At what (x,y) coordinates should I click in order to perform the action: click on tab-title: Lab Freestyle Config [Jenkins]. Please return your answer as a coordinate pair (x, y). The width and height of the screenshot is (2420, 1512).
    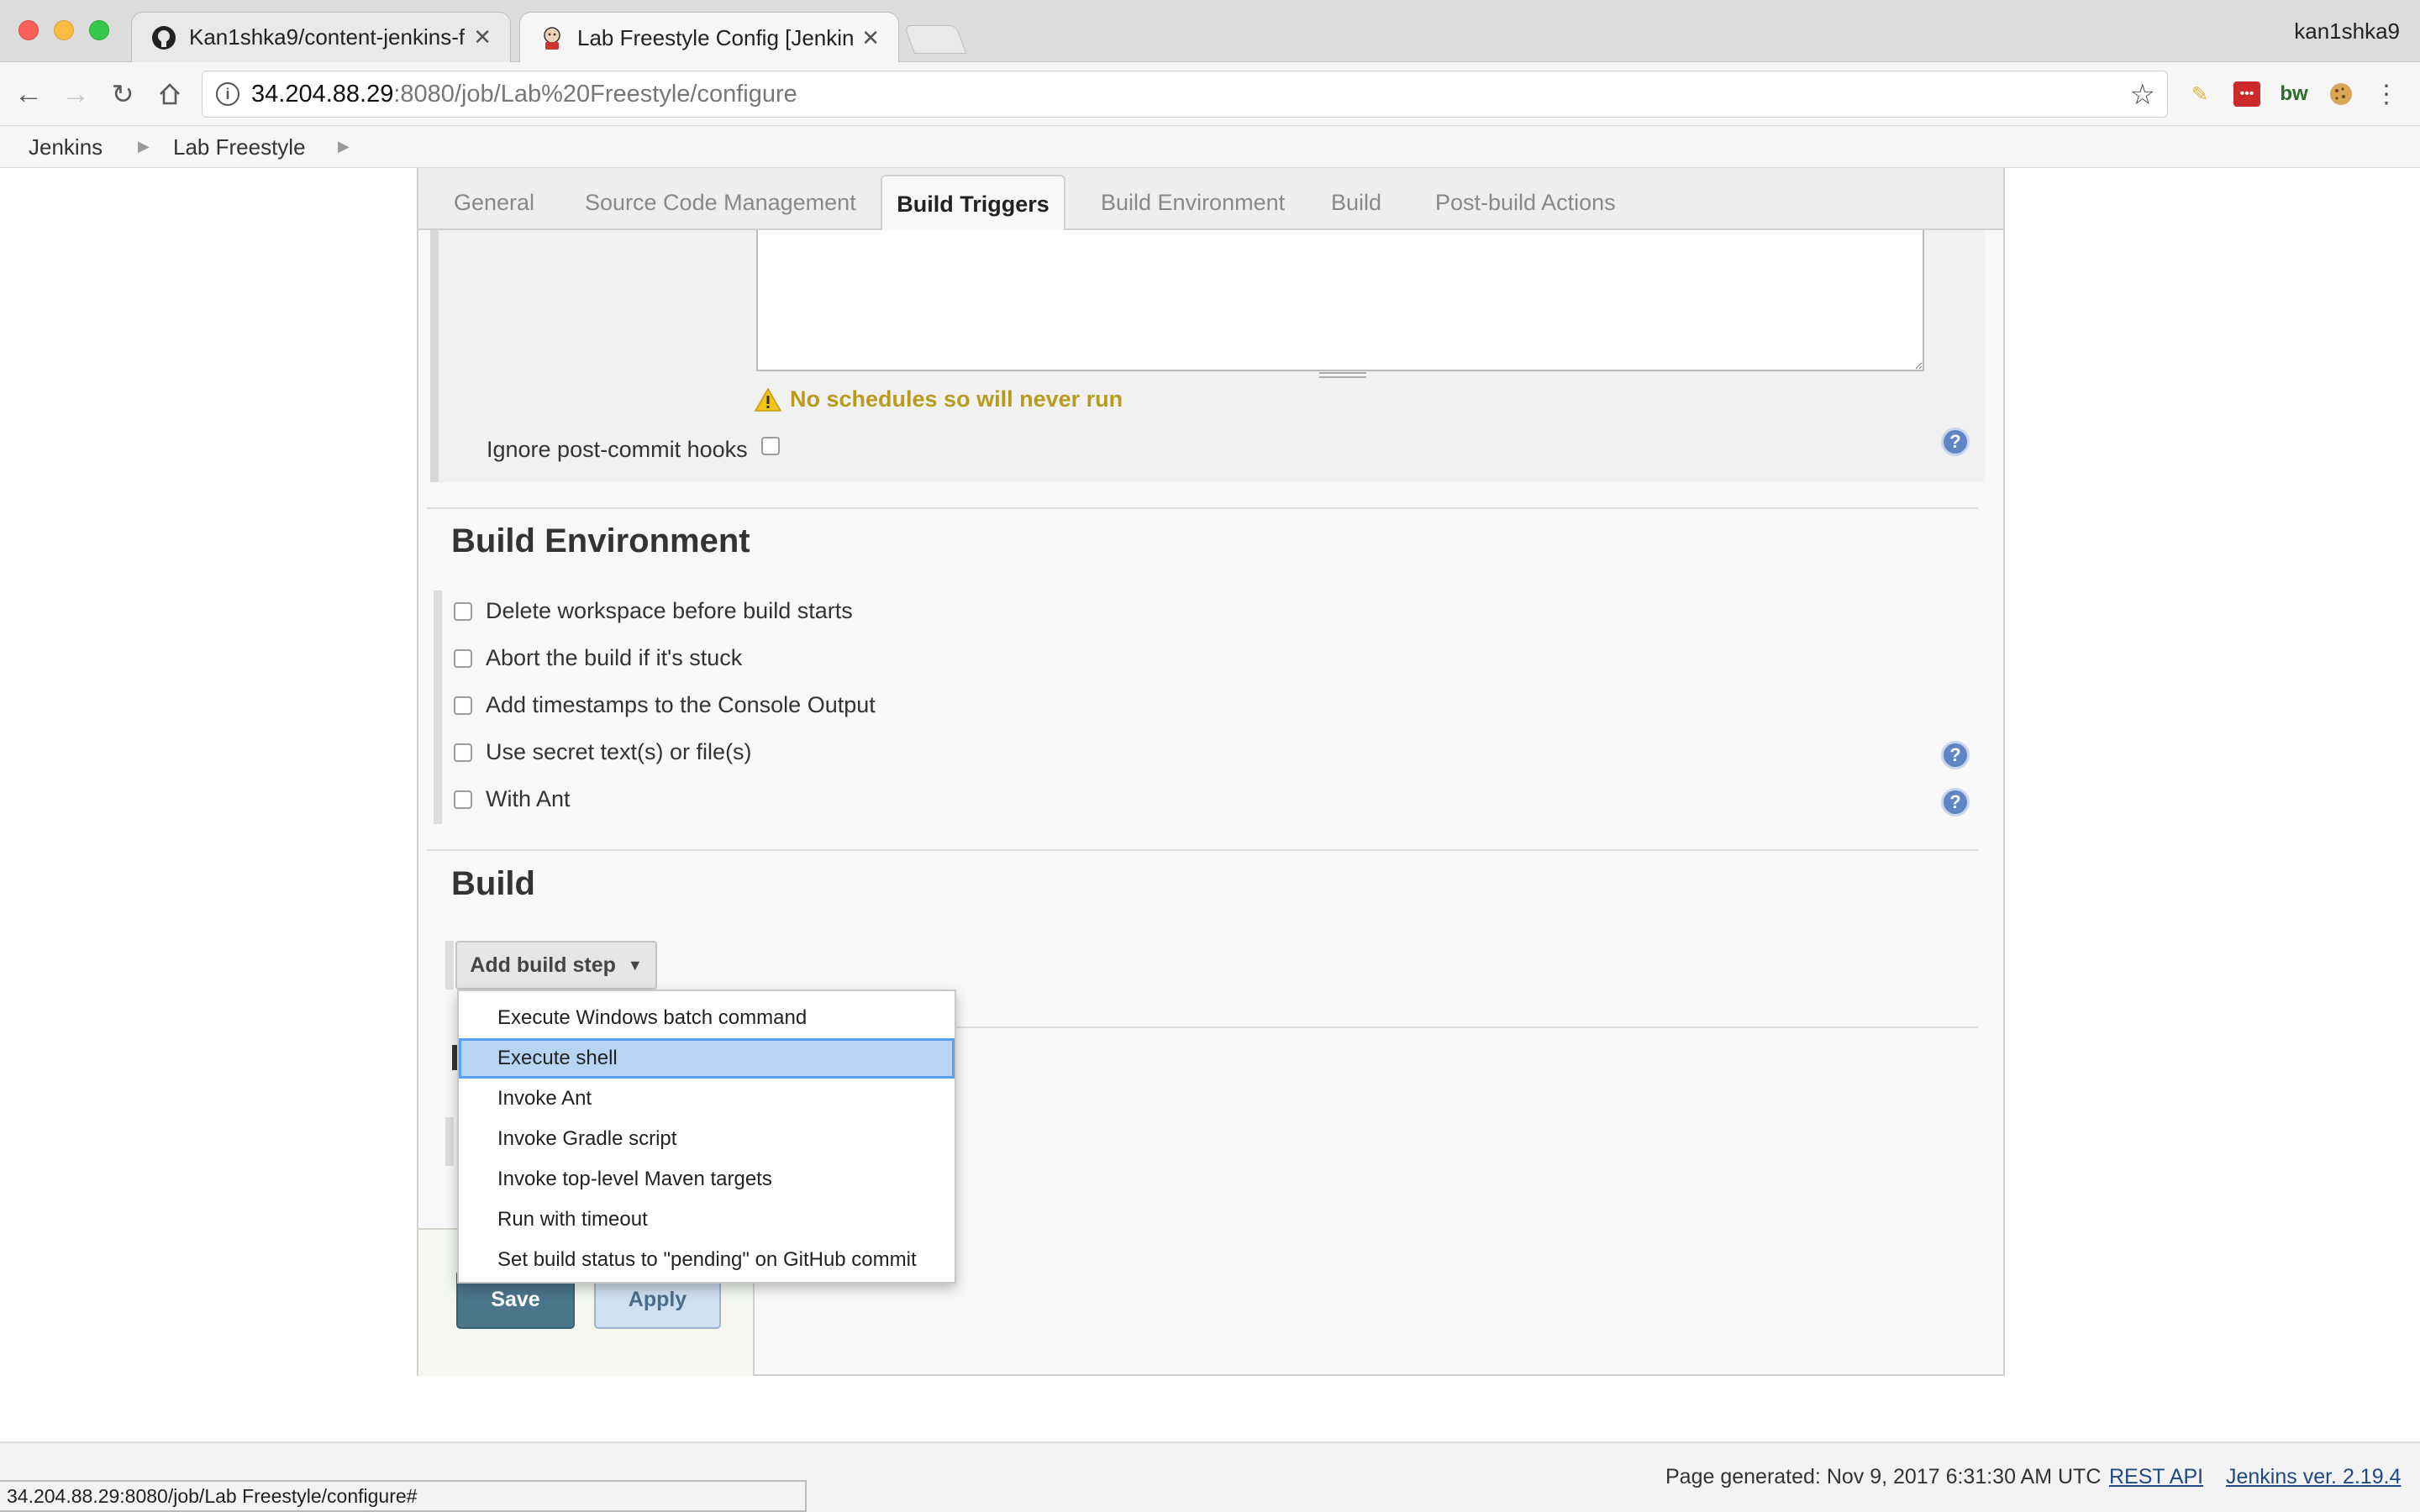
    Looking at the image, I should click on (716, 37).